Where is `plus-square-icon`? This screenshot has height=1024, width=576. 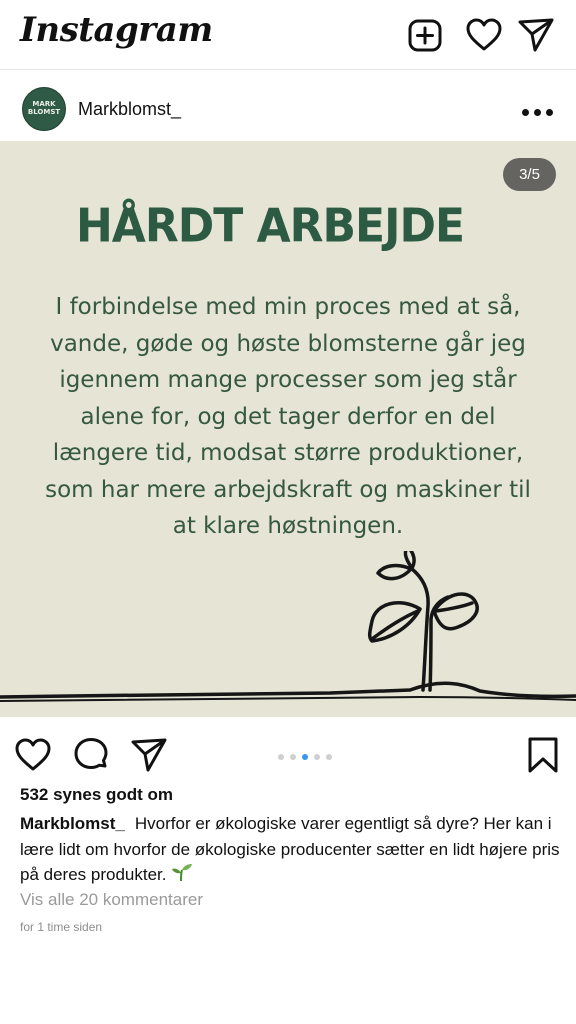 plus-square-icon is located at coordinates (425, 35).